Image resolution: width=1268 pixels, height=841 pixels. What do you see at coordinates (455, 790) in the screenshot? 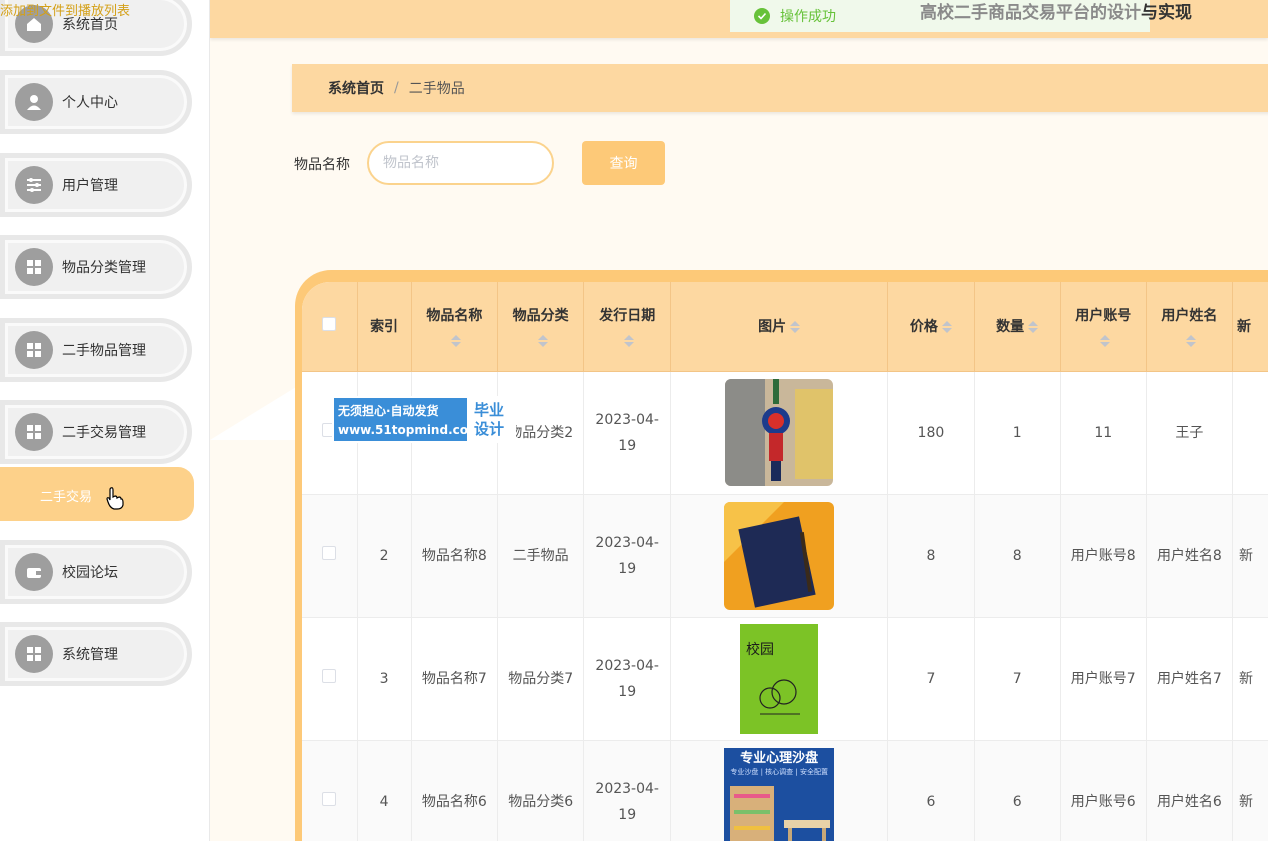
I see `cell-name: 物品名称6` at bounding box center [455, 790].